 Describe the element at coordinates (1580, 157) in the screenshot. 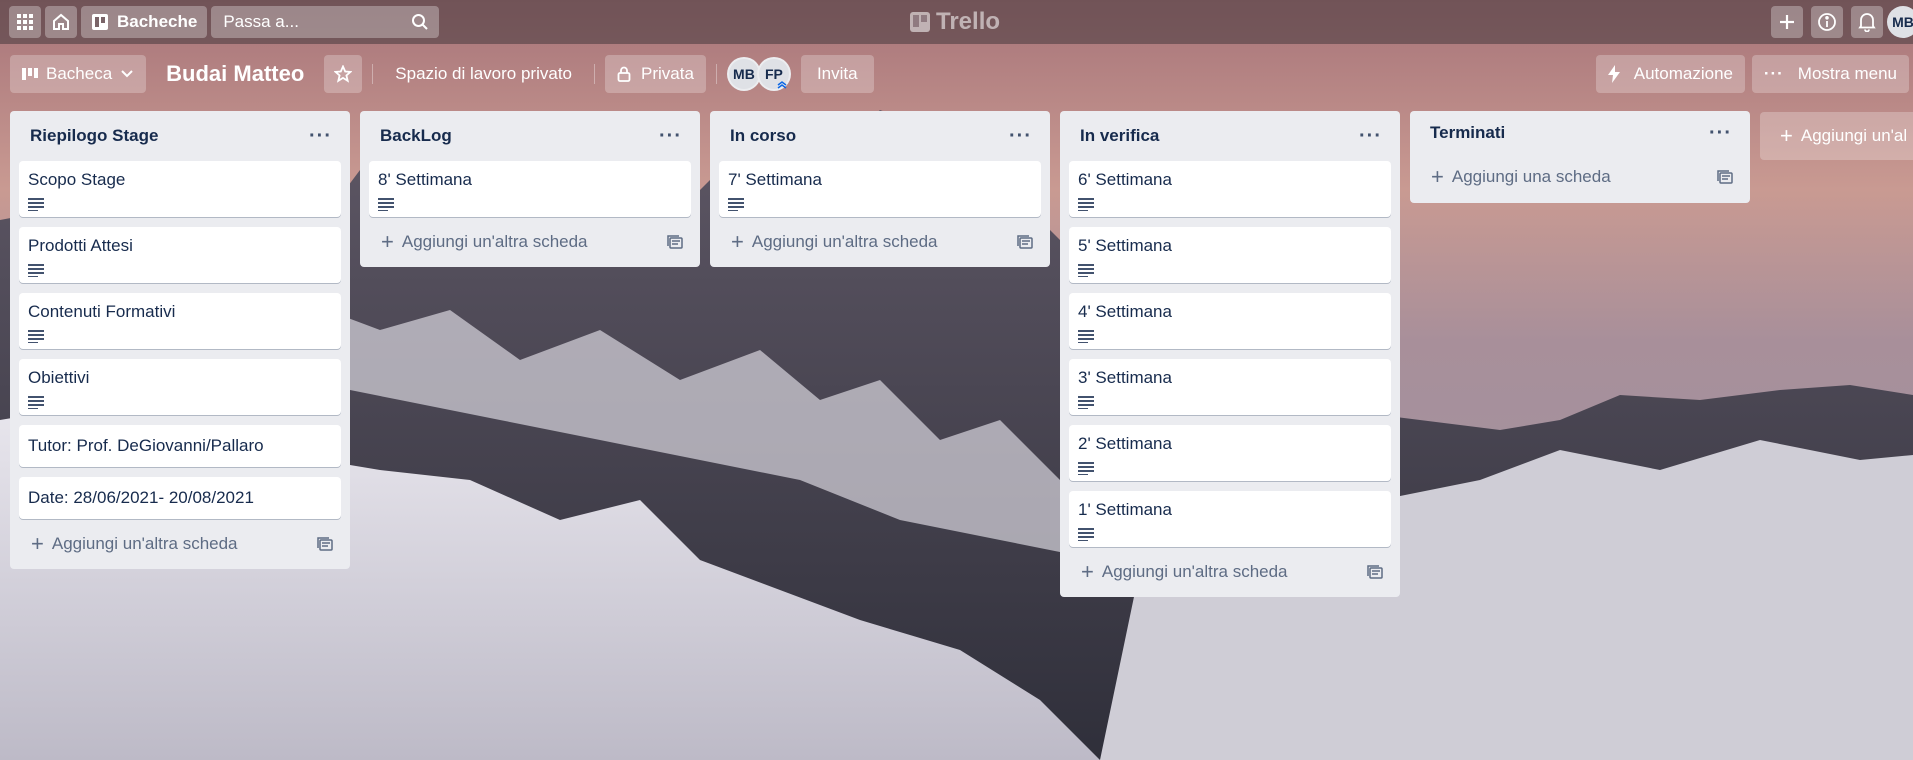

I see `list-terminati: Terminati ··· + Aggiungi una scheda` at that location.